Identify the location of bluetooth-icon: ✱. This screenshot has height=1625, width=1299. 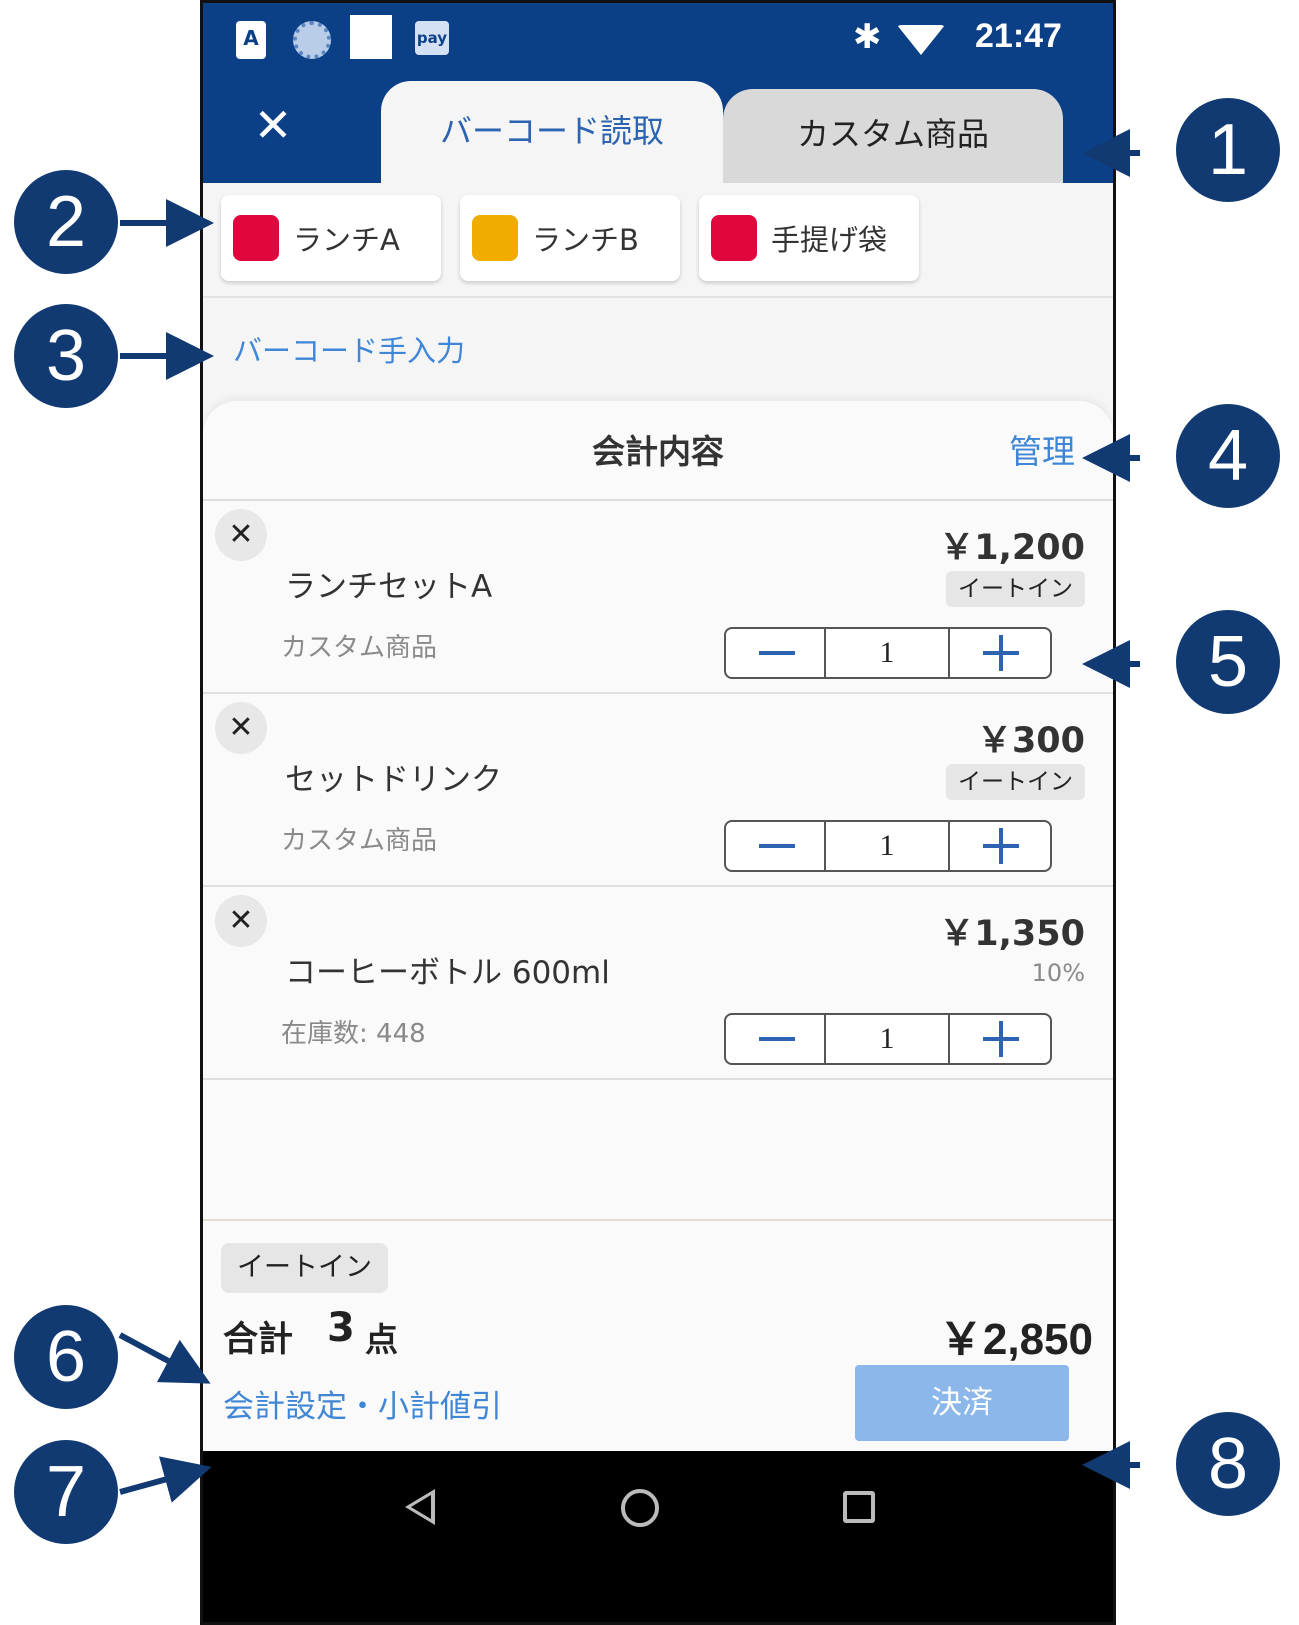
(867, 37).